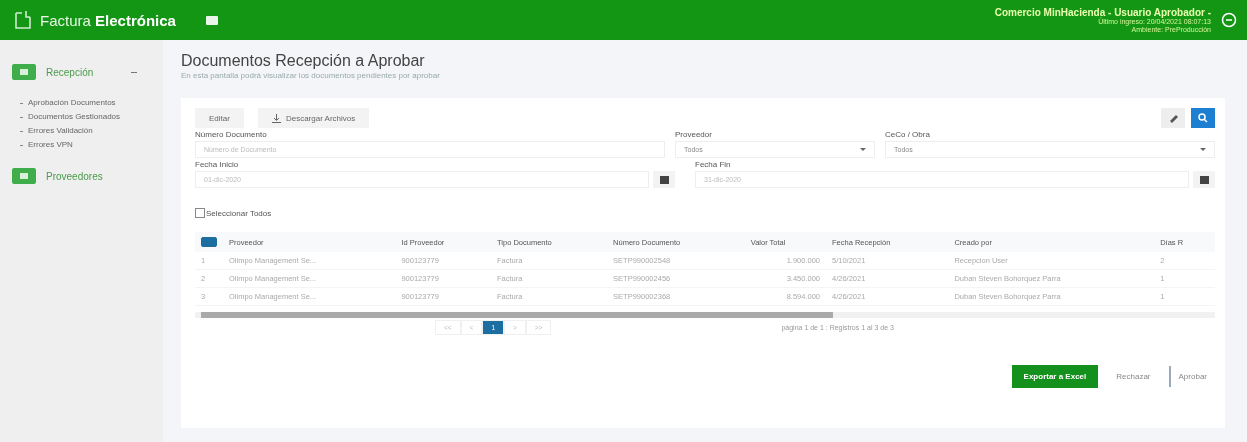 The image size is (1247, 442). What do you see at coordinates (81, 176) in the screenshot?
I see `sidebar-section: Proveedores` at bounding box center [81, 176].